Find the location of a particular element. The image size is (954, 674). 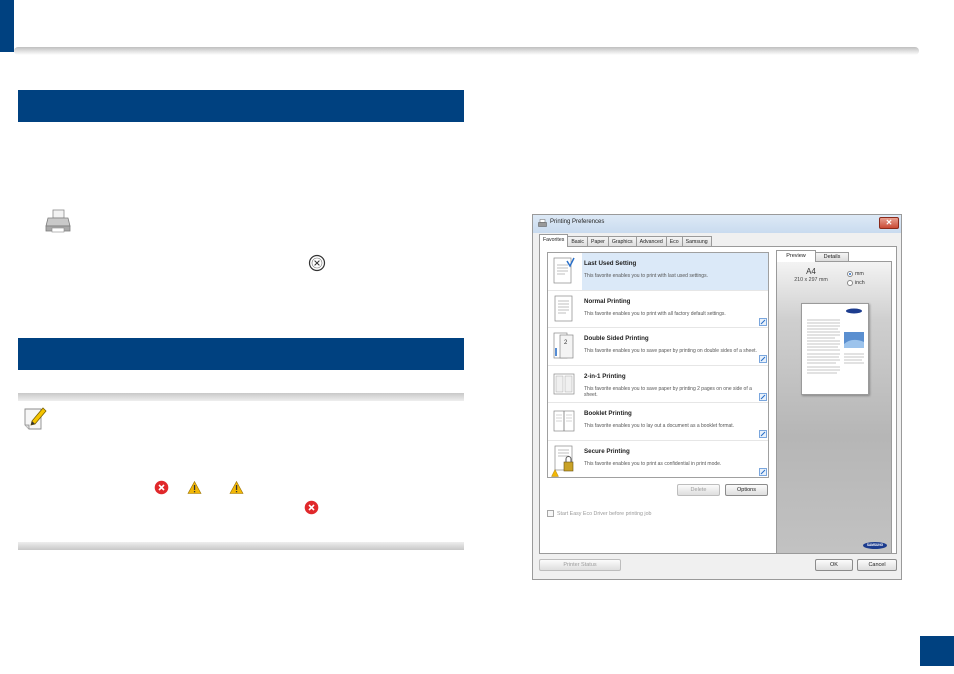

favorite-name: Secure Printing is located at coordinates (607, 451).